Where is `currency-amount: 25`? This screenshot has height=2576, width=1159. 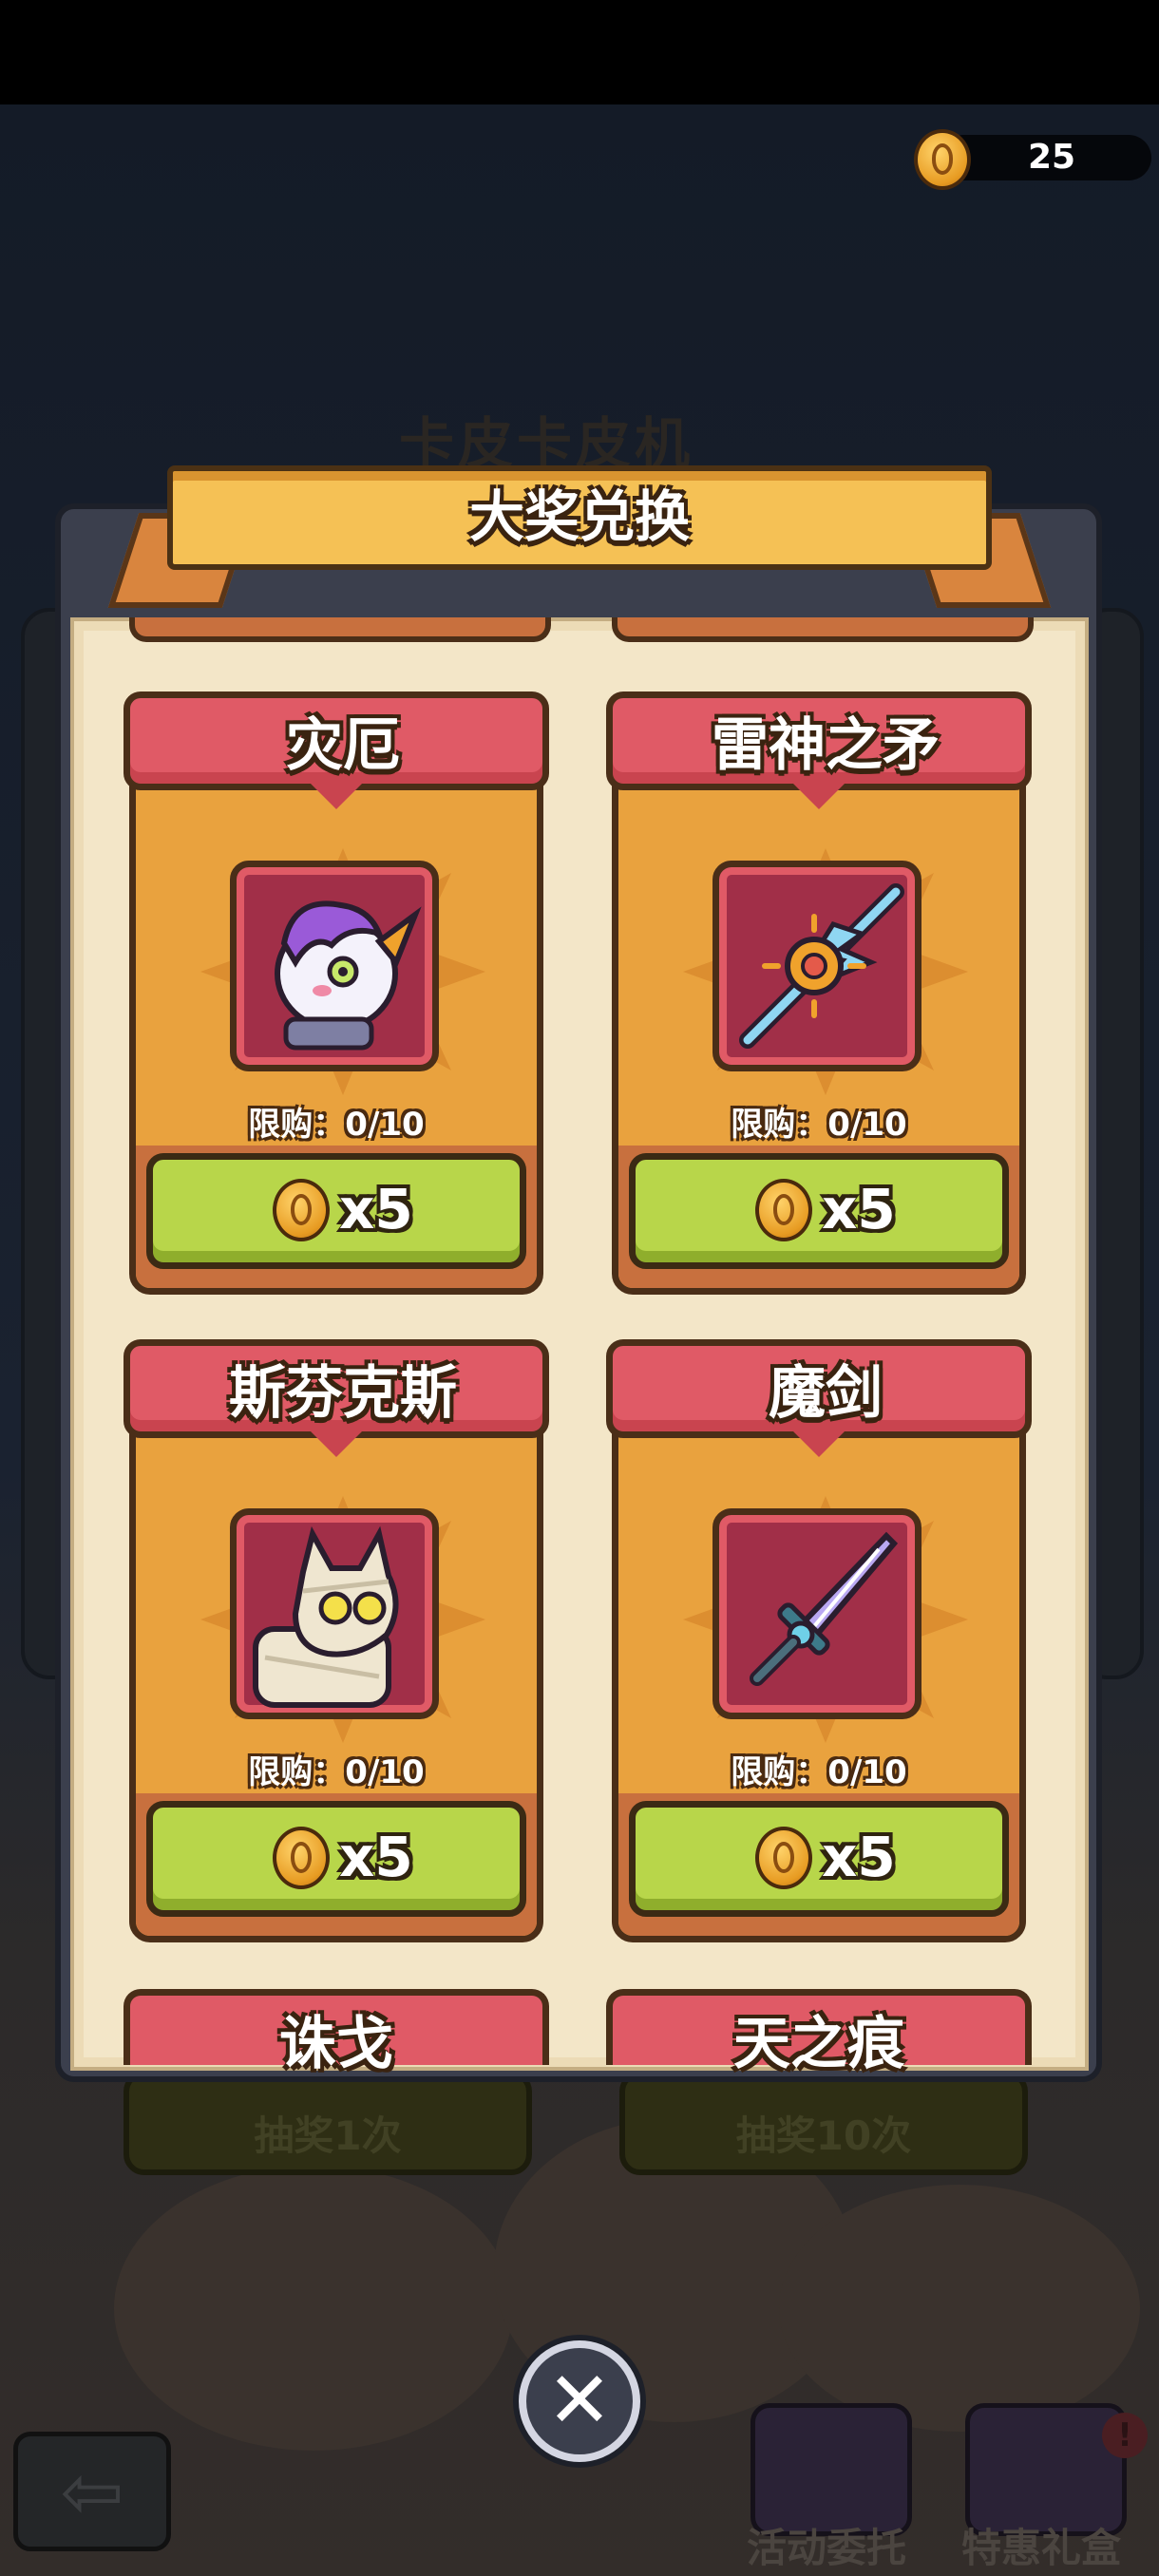
currency-amount: 25 is located at coordinates (1051, 157).